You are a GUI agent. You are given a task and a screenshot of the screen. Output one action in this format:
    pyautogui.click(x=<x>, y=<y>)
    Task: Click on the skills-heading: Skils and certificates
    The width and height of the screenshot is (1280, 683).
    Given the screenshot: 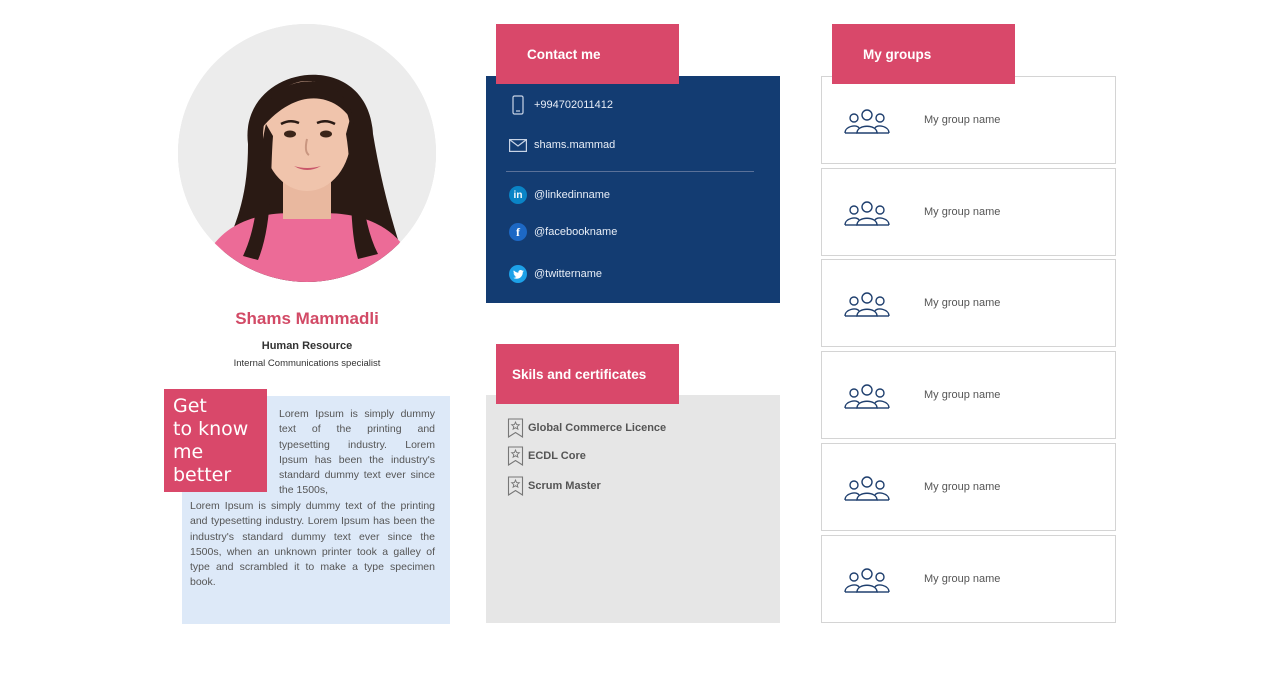 What is the action you would take?
    pyautogui.click(x=587, y=374)
    